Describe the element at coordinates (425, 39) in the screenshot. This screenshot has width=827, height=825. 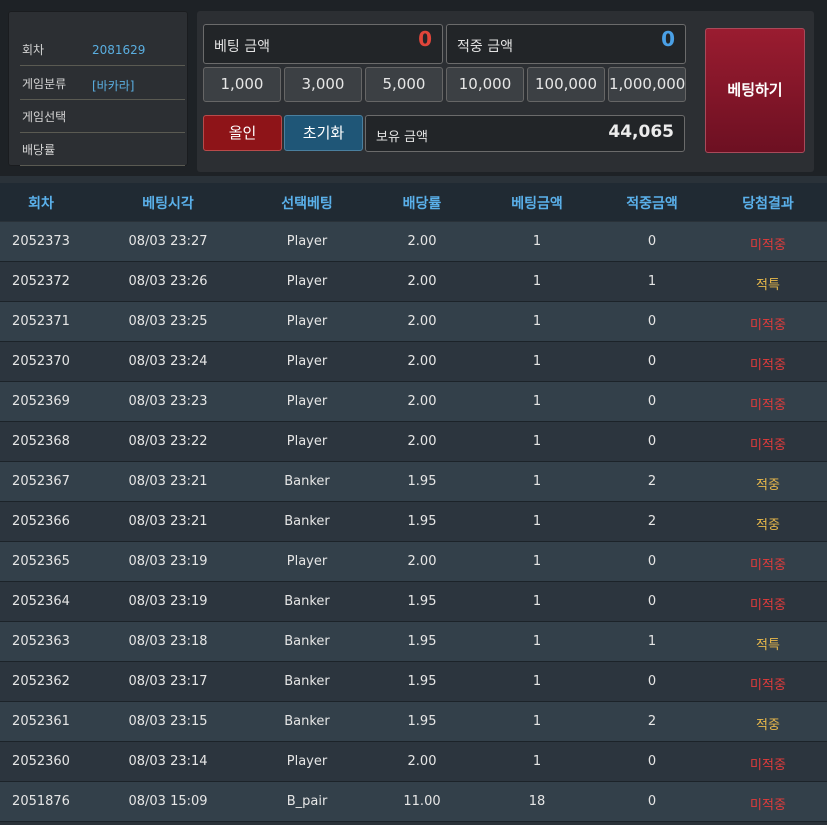
I see `bet-amount-value: 0` at that location.